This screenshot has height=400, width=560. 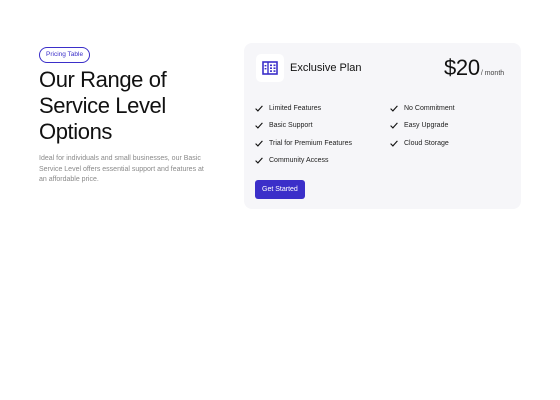 I want to click on description-line: an affordable price., so click(x=69, y=179).